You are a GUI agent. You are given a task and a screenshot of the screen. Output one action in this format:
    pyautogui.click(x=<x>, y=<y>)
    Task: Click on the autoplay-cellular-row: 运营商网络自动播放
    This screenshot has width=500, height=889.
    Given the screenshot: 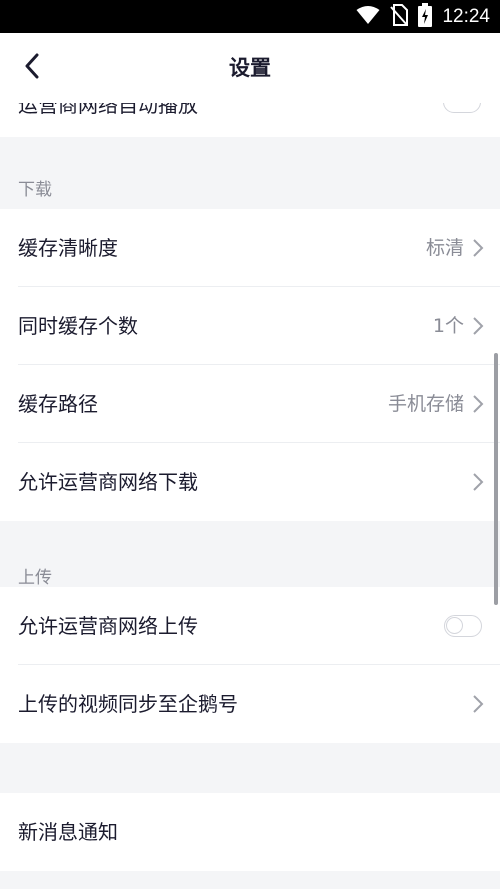 What is the action you would take?
    pyautogui.click(x=250, y=120)
    